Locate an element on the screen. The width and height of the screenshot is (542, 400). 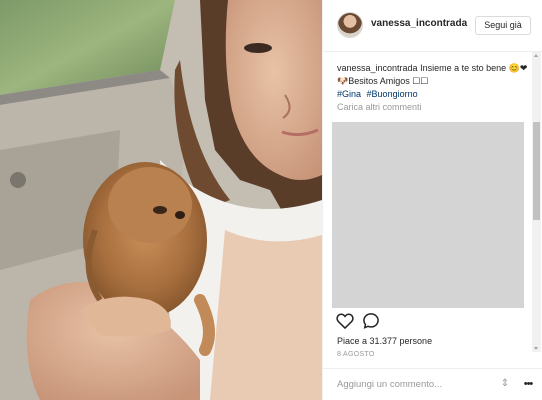
likes-count: Piace a 31.377 persone is located at coordinates (384, 341).